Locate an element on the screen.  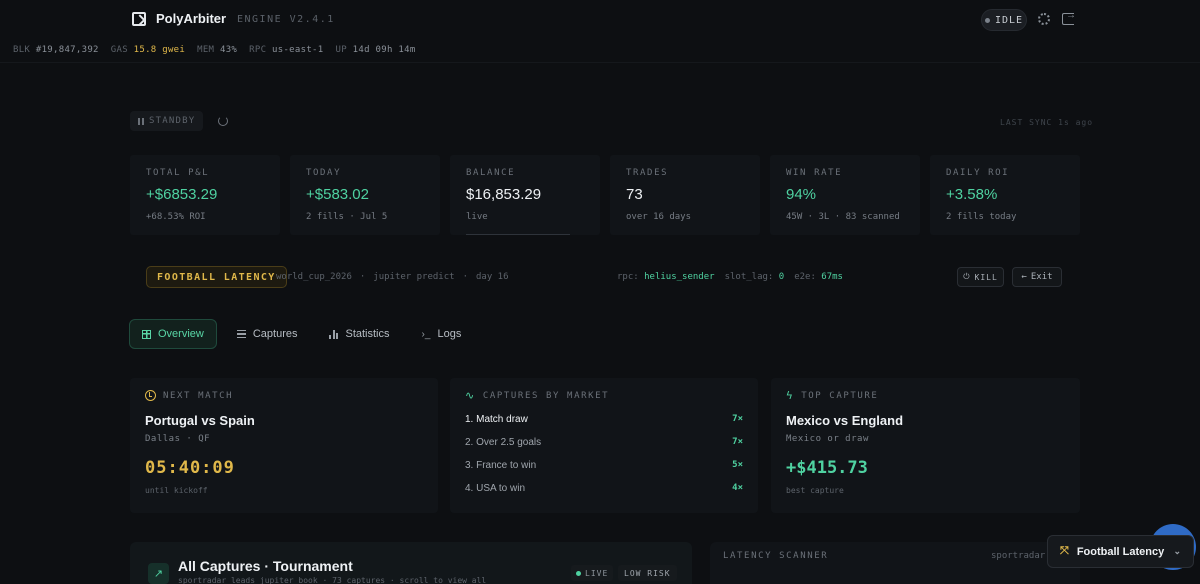
chevron-down-icon: ⌄ is located at coordinates (1177, 551).